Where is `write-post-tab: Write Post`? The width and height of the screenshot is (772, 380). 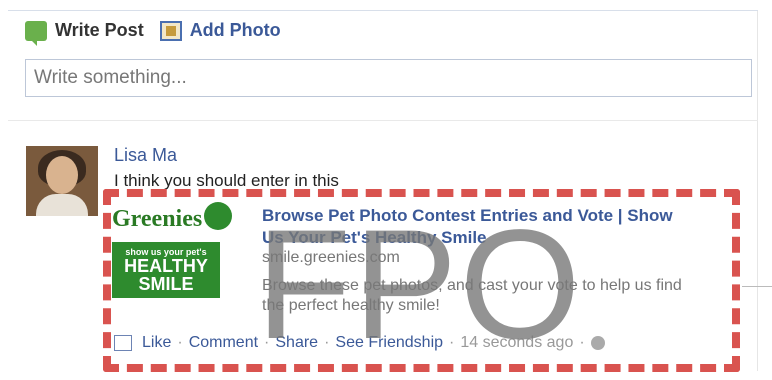 write-post-tab: Write Post is located at coordinates (84, 33).